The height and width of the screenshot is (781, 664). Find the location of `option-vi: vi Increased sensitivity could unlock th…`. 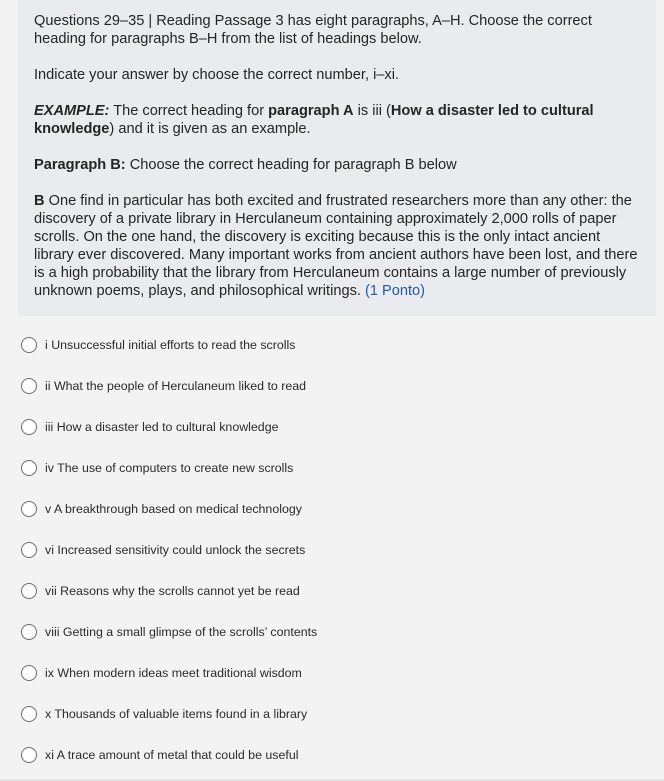

option-vi: vi Increased sensitivity could unlock th… is located at coordinates (328, 549).